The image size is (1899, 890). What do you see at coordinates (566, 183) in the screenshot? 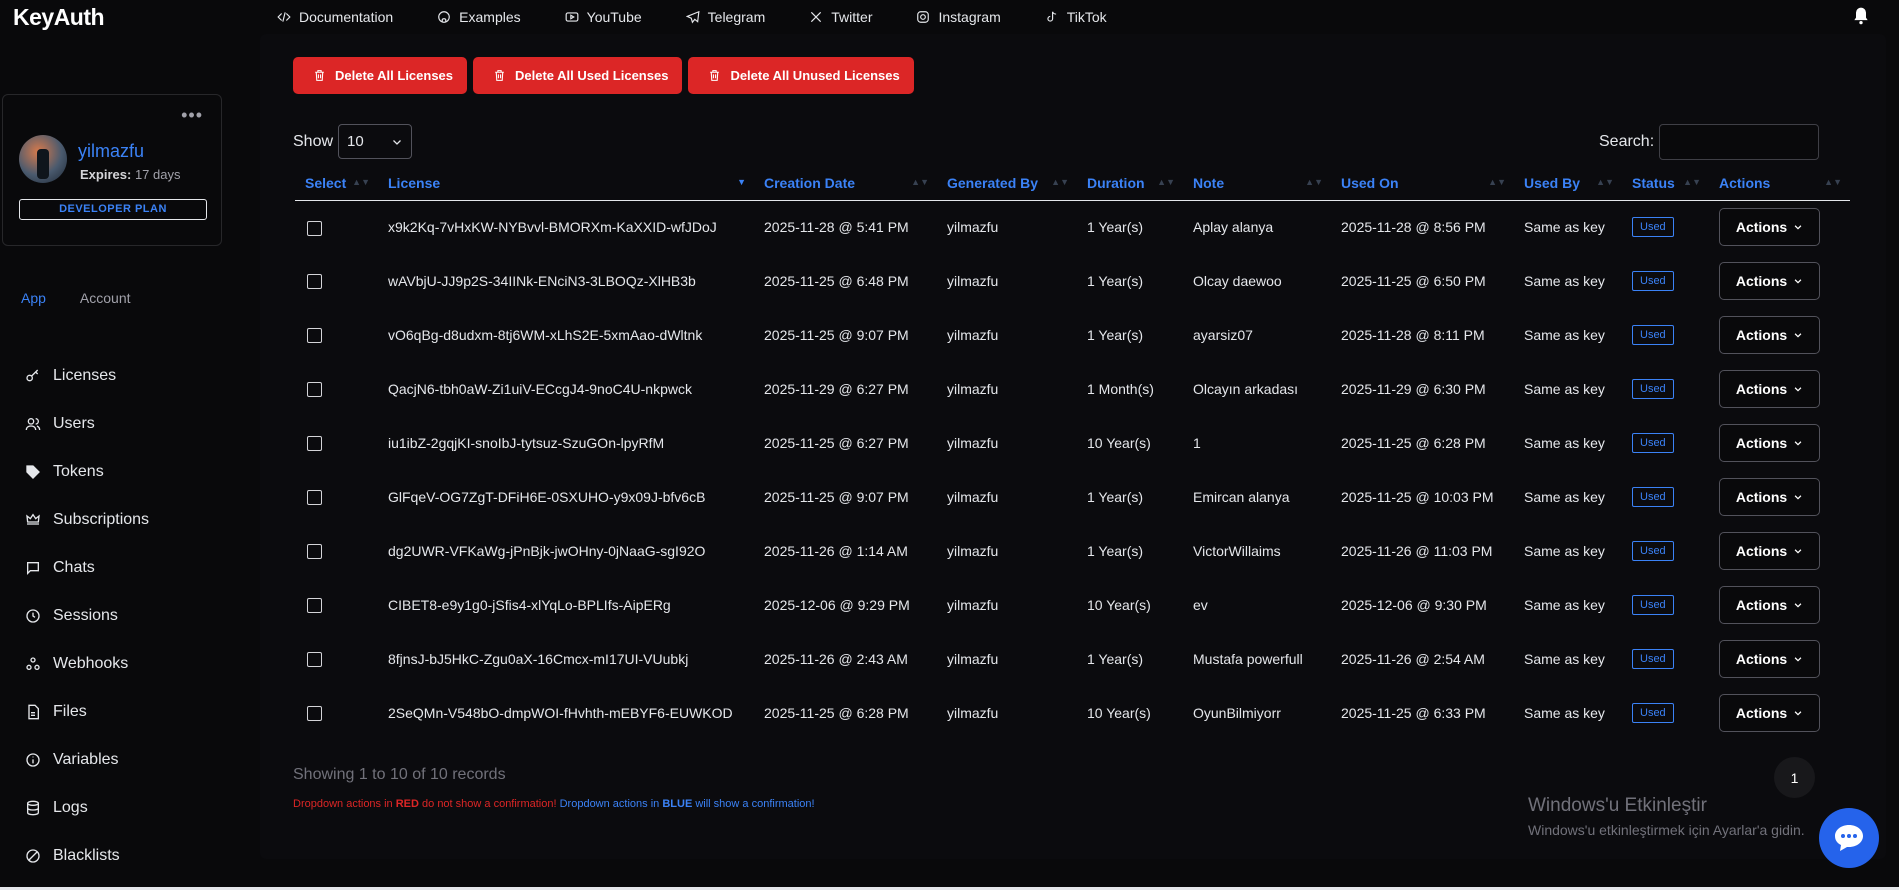
I see `col-license: License ▼` at bounding box center [566, 183].